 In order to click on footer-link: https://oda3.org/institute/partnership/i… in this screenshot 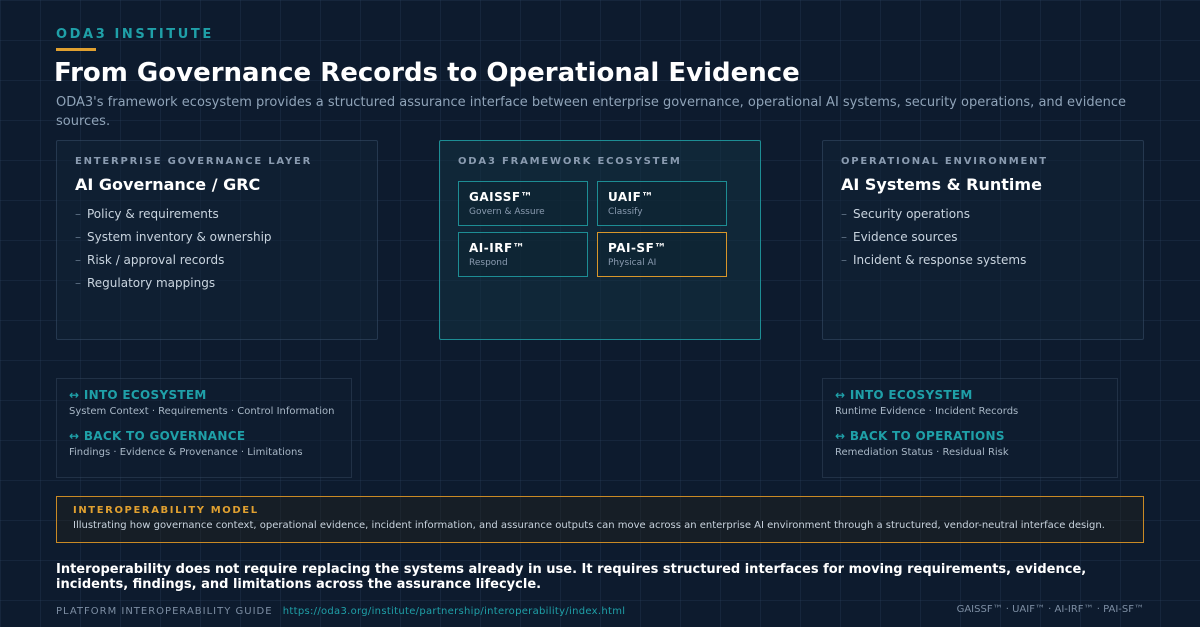, I will do `click(454, 611)`.